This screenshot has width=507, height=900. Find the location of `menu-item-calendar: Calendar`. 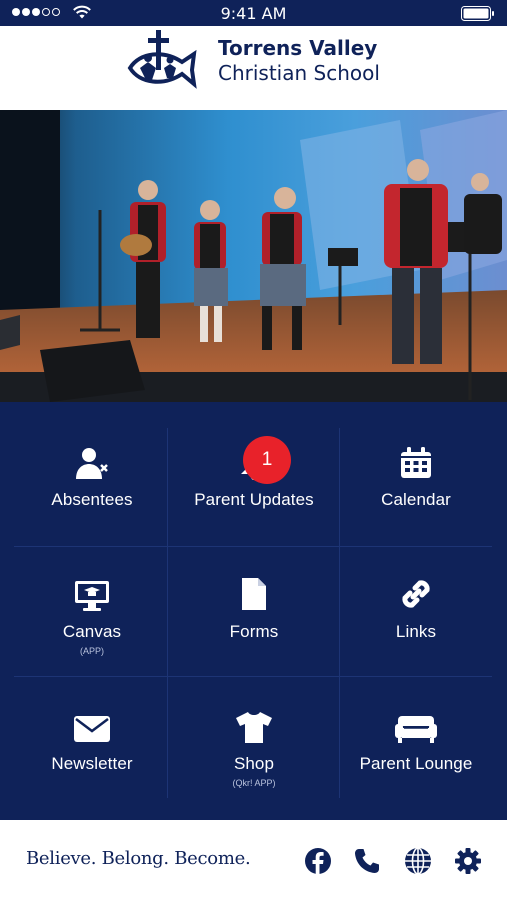

menu-item-calendar: Calendar is located at coordinates (416, 475).